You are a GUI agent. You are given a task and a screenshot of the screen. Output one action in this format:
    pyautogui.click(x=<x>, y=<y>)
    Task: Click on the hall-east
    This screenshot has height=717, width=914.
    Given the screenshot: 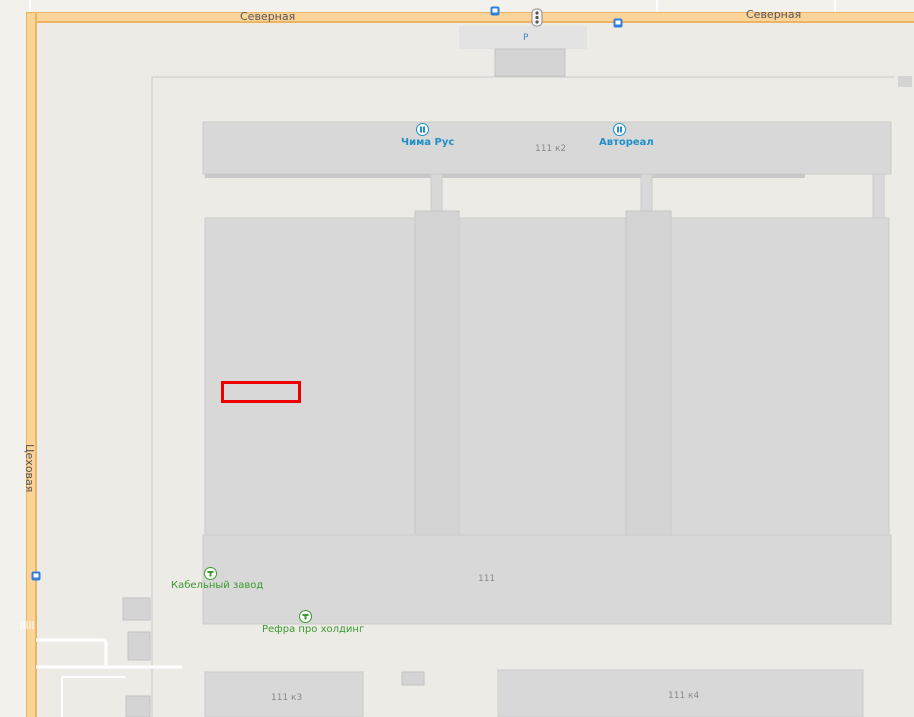 What is the action you would take?
    pyautogui.click(x=780, y=377)
    